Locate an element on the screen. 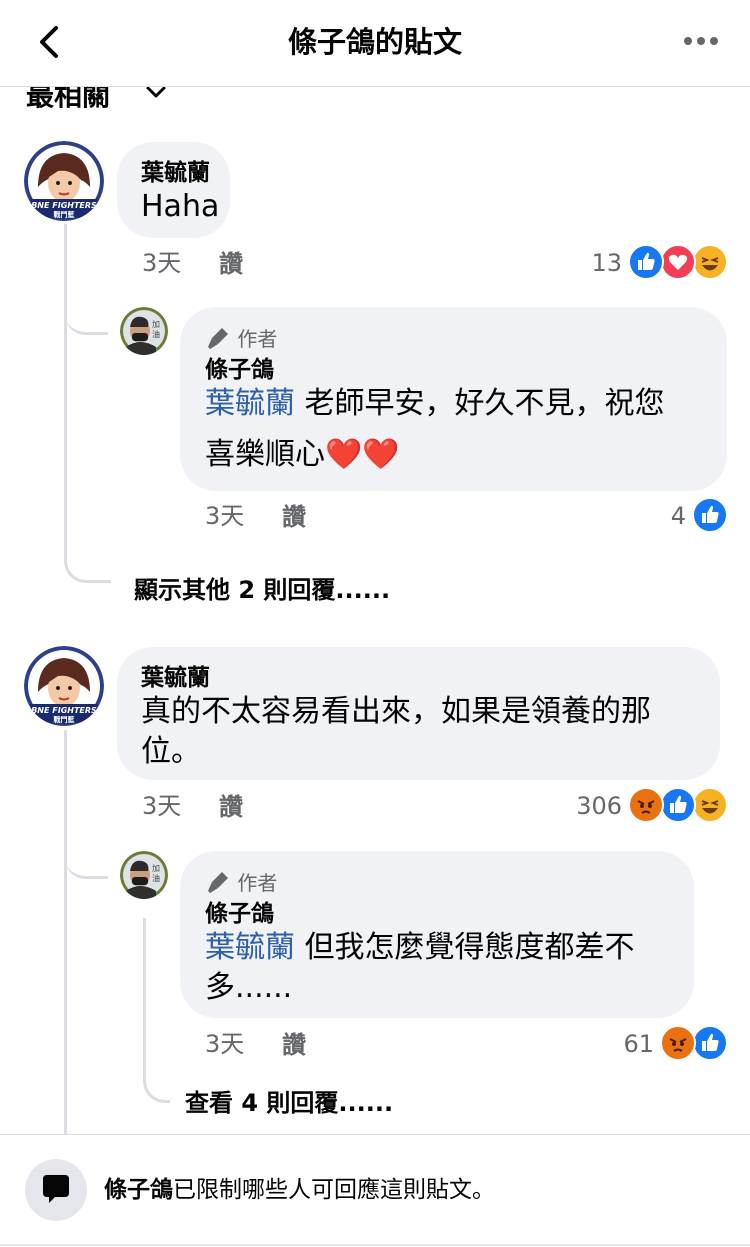 The image size is (750, 1247). footer-message: 已限制哪些人可回應這則貼文。 is located at coordinates (334, 1190).